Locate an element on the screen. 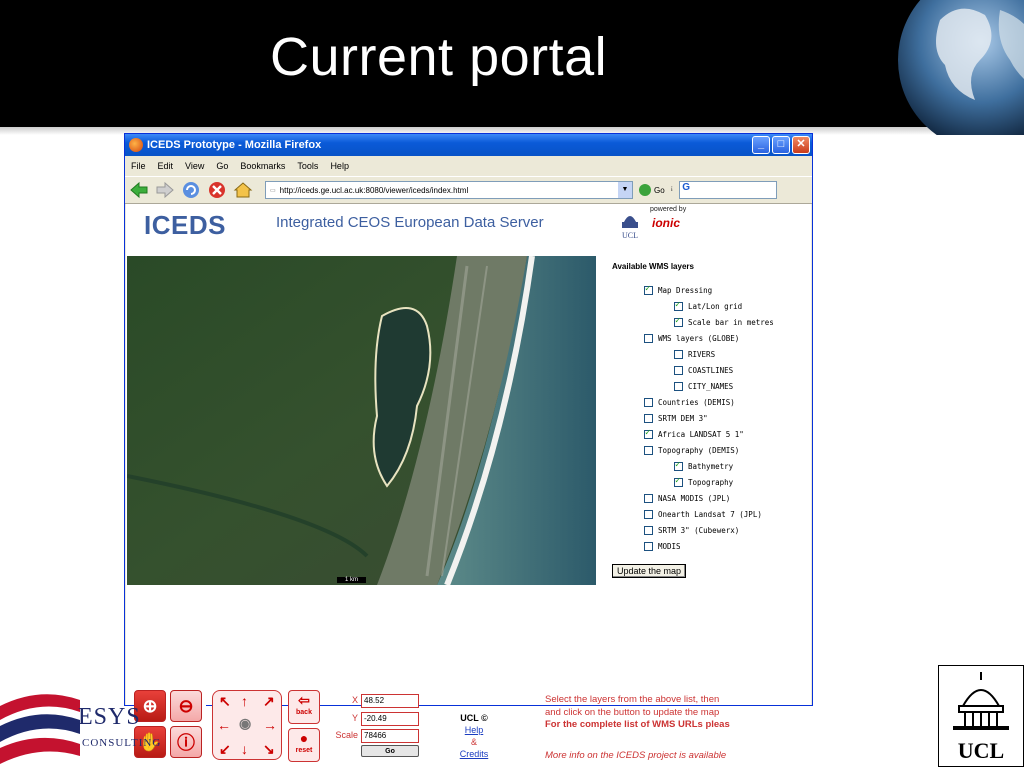 The height and width of the screenshot is (768, 1024). back-arrow-icon is located at coordinates (139, 190).